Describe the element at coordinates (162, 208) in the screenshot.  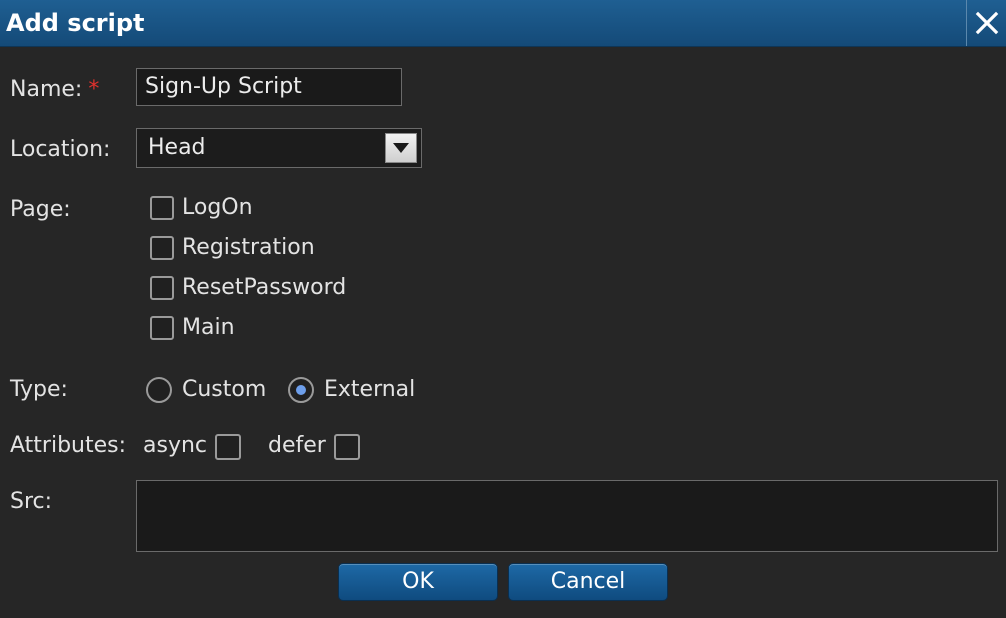
I see `page-checkbox-logon` at that location.